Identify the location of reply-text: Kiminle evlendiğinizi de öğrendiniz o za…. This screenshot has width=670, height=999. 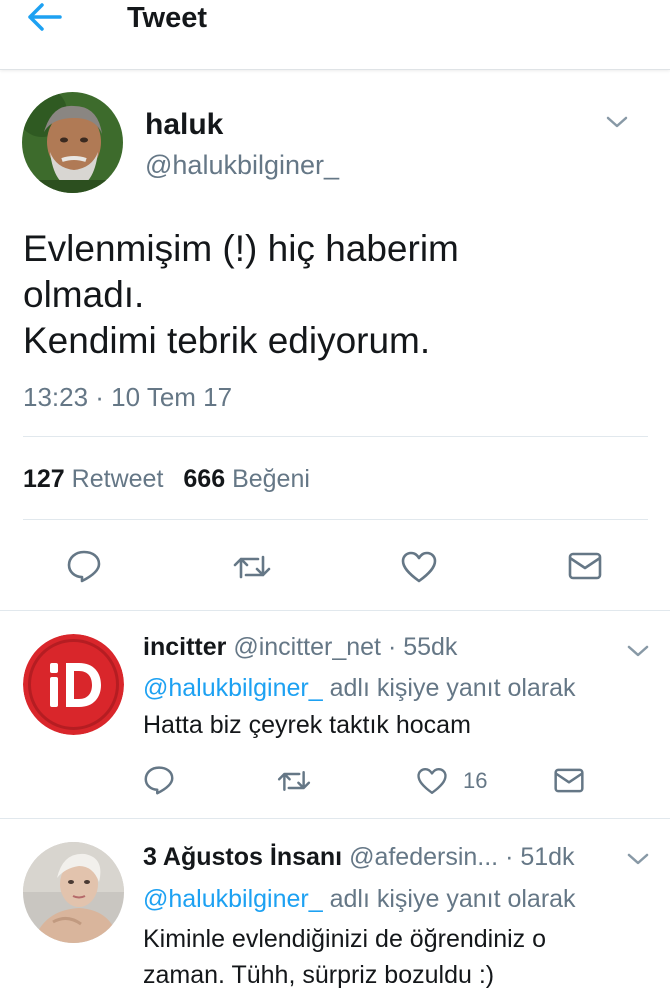
(395, 957).